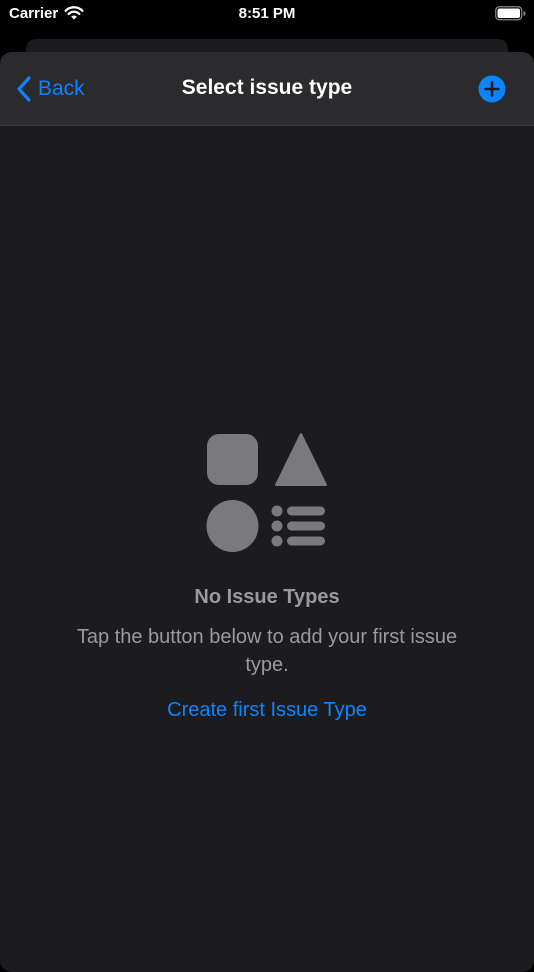 The width and height of the screenshot is (534, 972). I want to click on battery-icon, so click(510, 13).